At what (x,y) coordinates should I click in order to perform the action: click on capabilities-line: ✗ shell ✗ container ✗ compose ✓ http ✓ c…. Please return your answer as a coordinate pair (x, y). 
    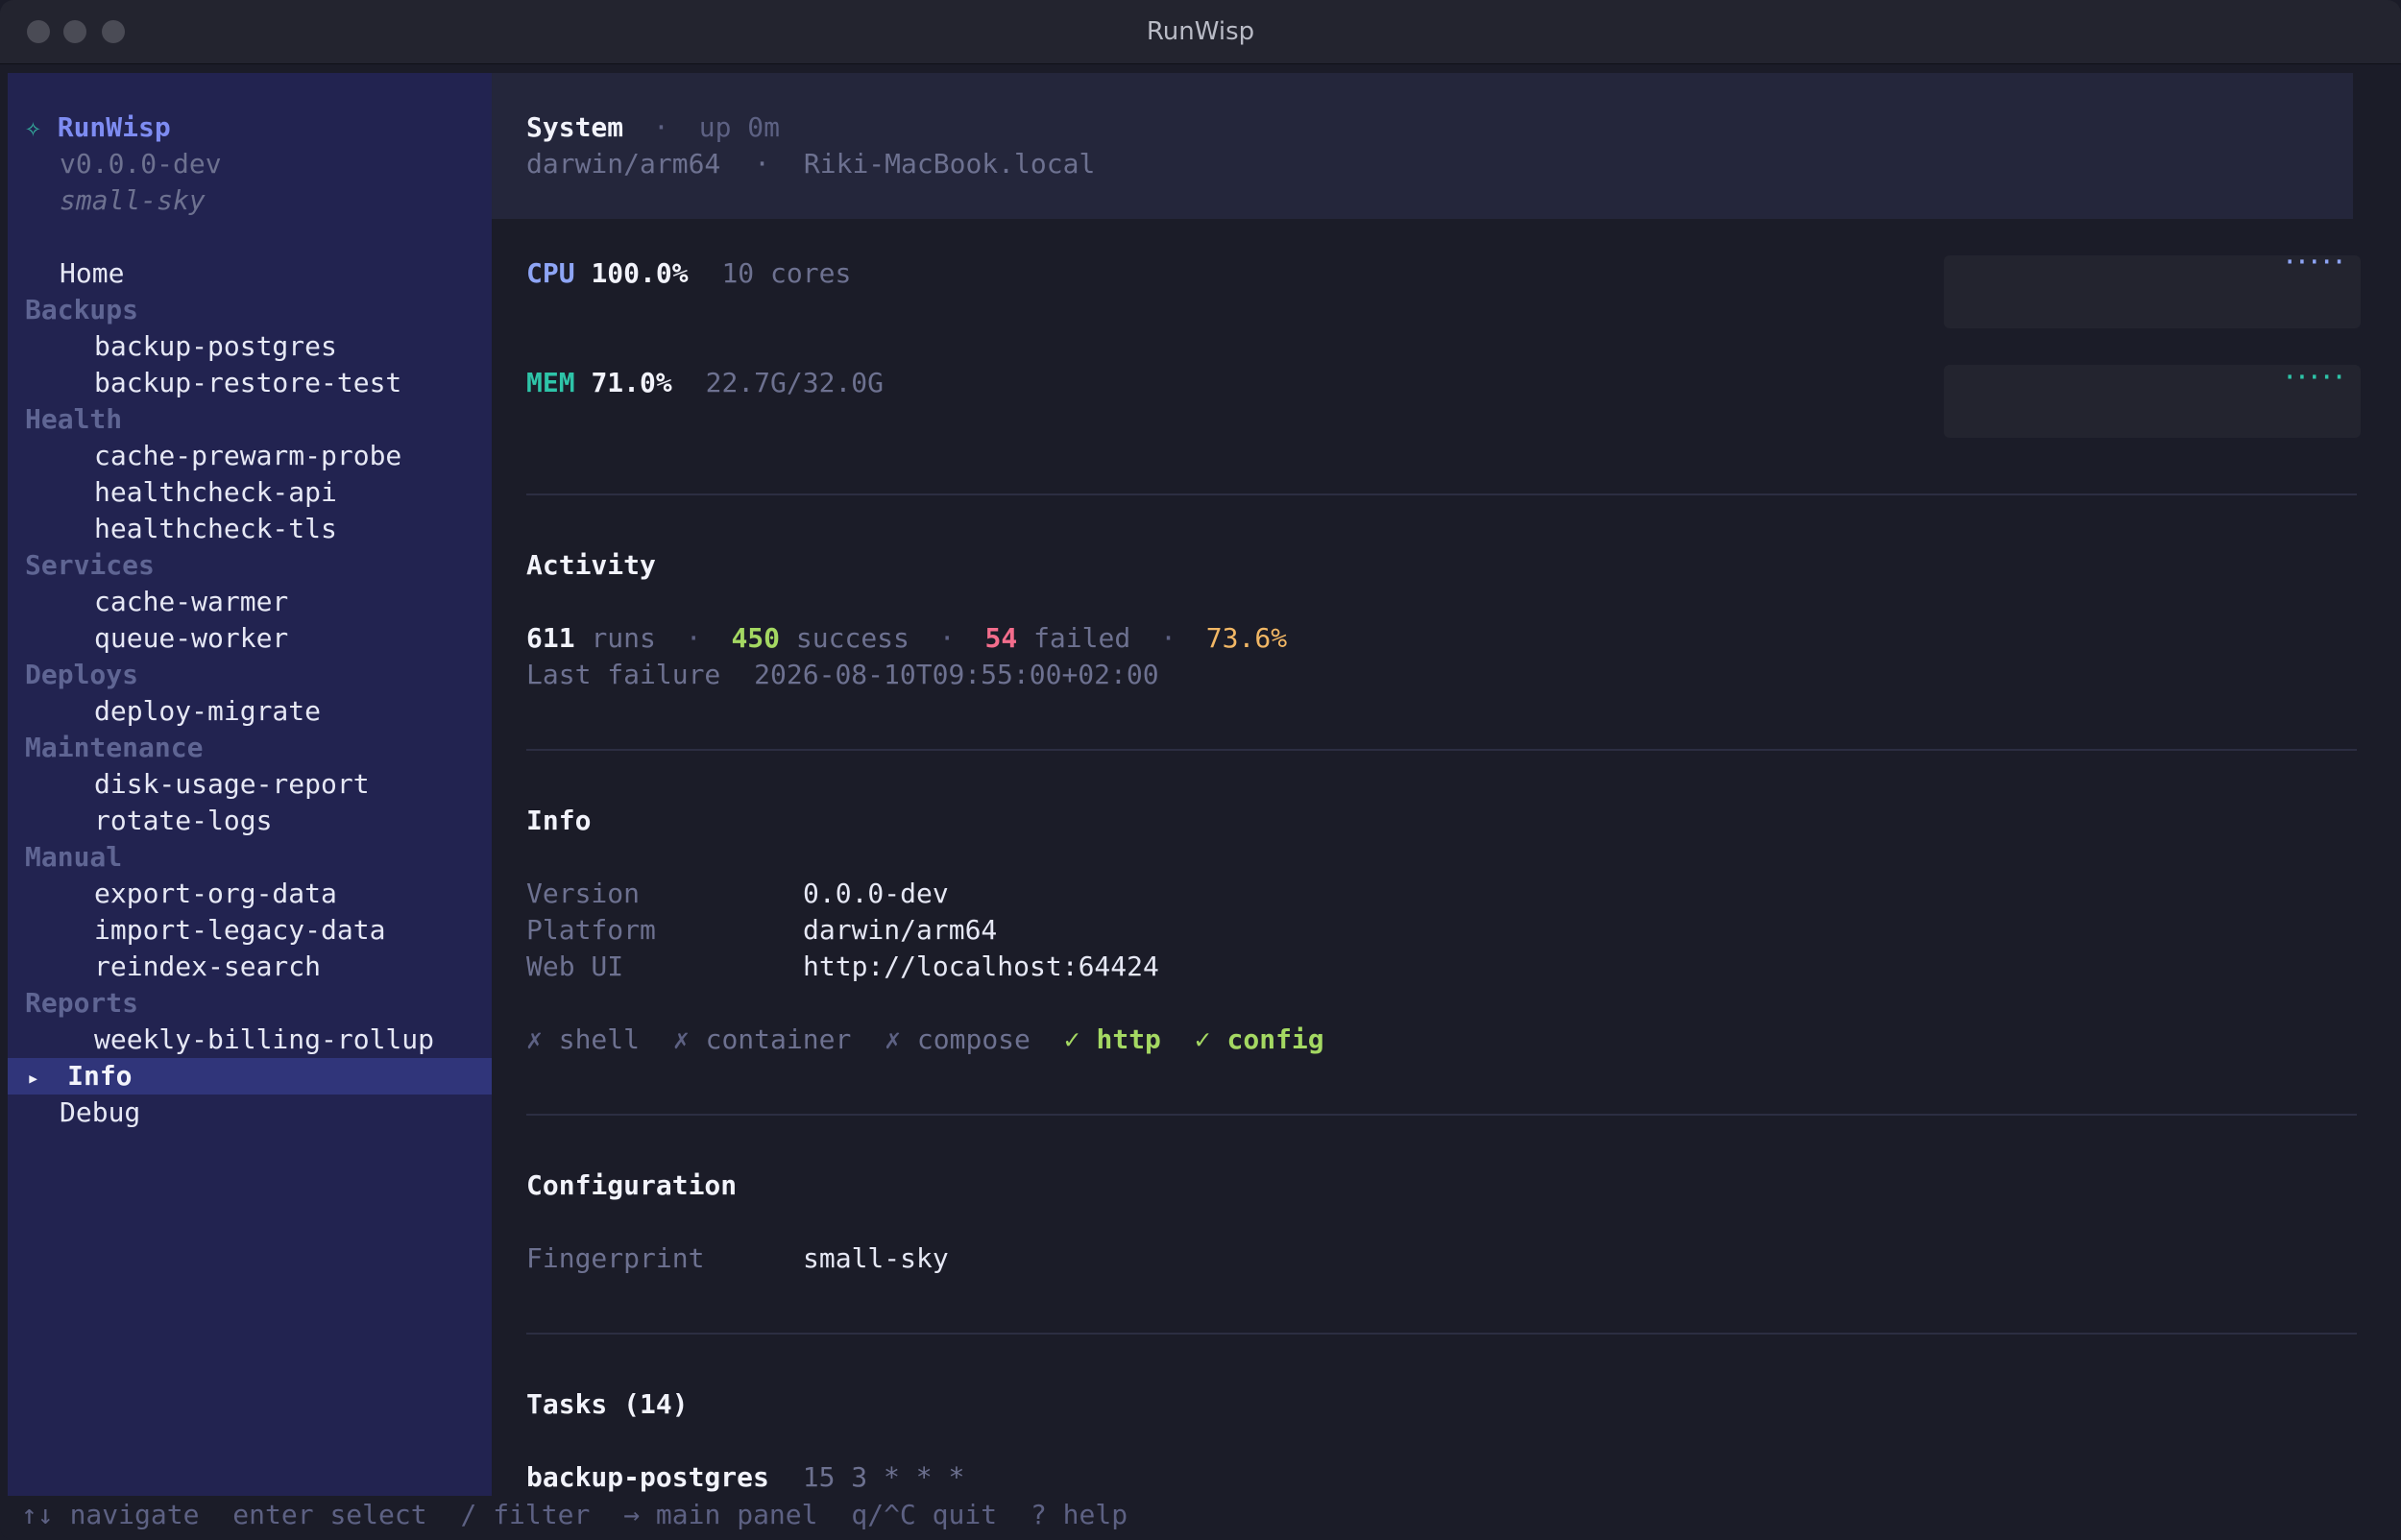
    Looking at the image, I should click on (925, 1040).